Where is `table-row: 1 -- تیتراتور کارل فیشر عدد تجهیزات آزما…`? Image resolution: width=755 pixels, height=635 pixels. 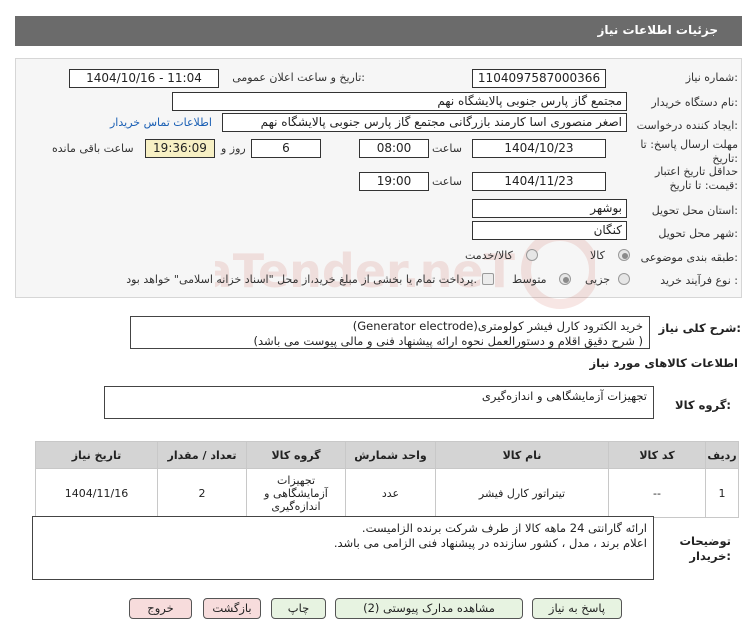
table-row: 1 -- تیتراتور کارل فیشر عدد تجهیزات آزما… is located at coordinates (387, 493).